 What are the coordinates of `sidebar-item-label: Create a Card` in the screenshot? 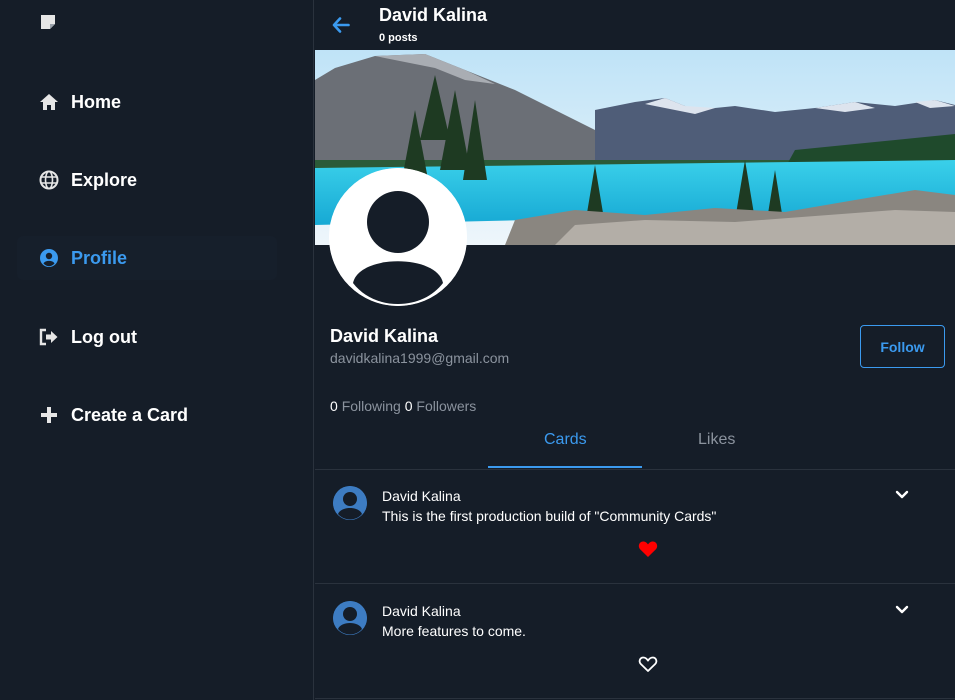 It's located at (130, 414).